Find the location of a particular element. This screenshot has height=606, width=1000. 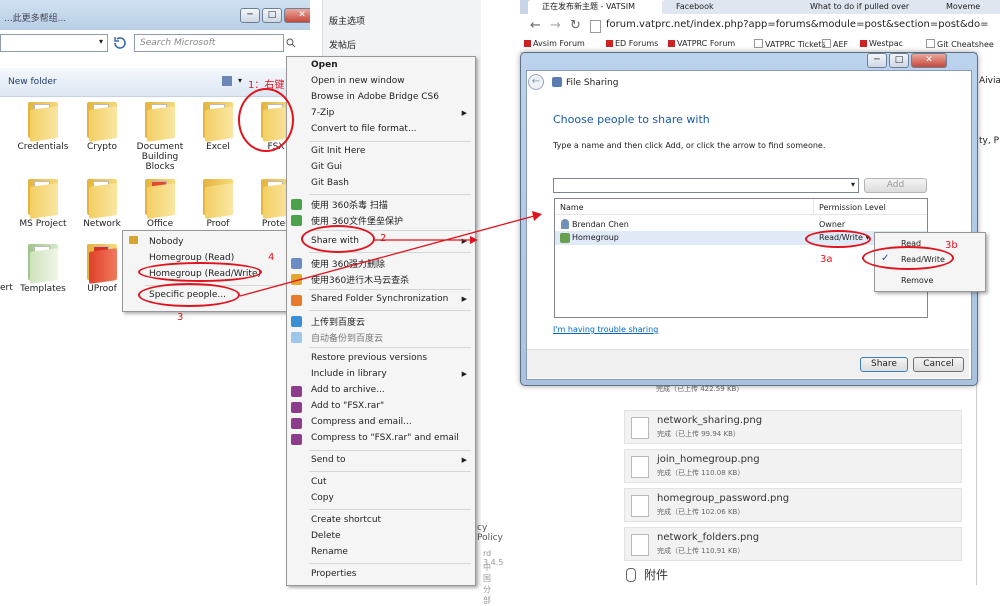

annotation-arrows is located at coordinates (390, 254).